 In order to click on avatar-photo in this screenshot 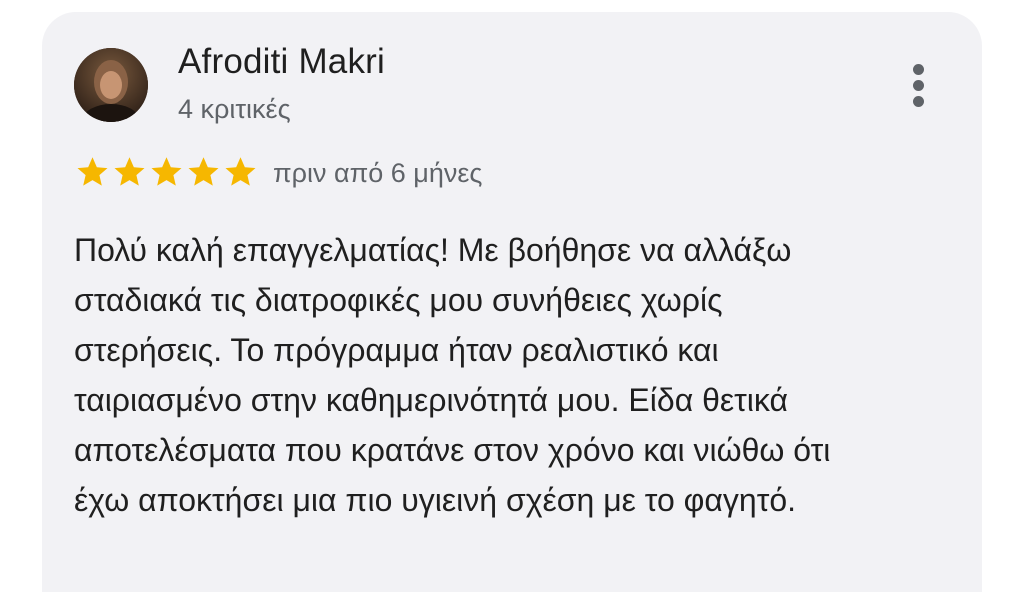, I will do `click(111, 85)`.